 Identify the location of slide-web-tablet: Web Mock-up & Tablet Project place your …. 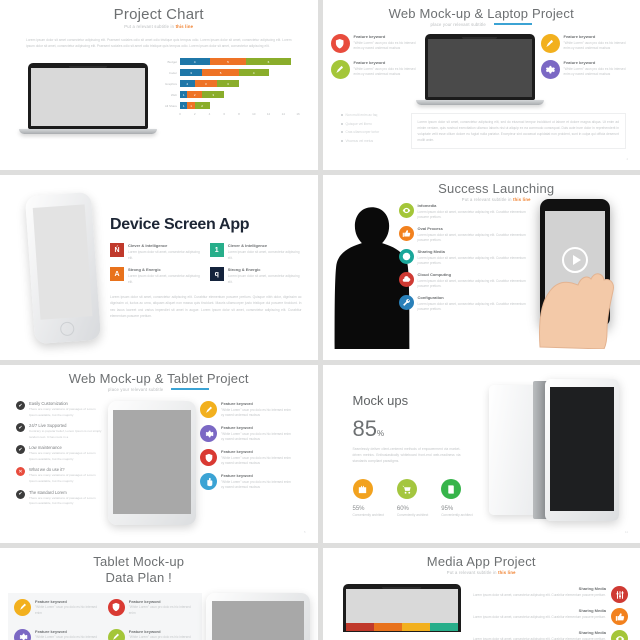
(159, 454).